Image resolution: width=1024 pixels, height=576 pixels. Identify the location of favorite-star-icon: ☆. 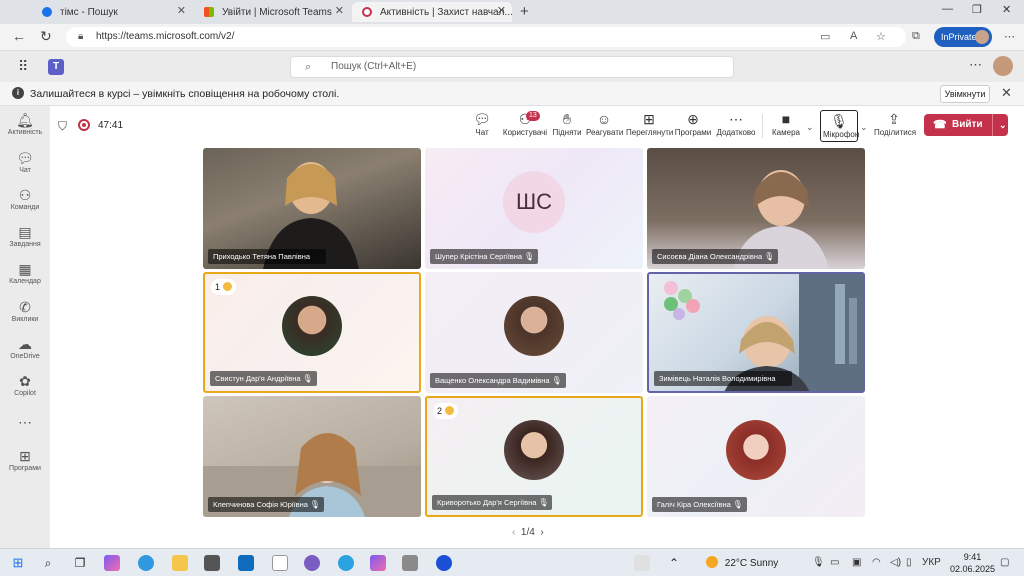
(881, 36).